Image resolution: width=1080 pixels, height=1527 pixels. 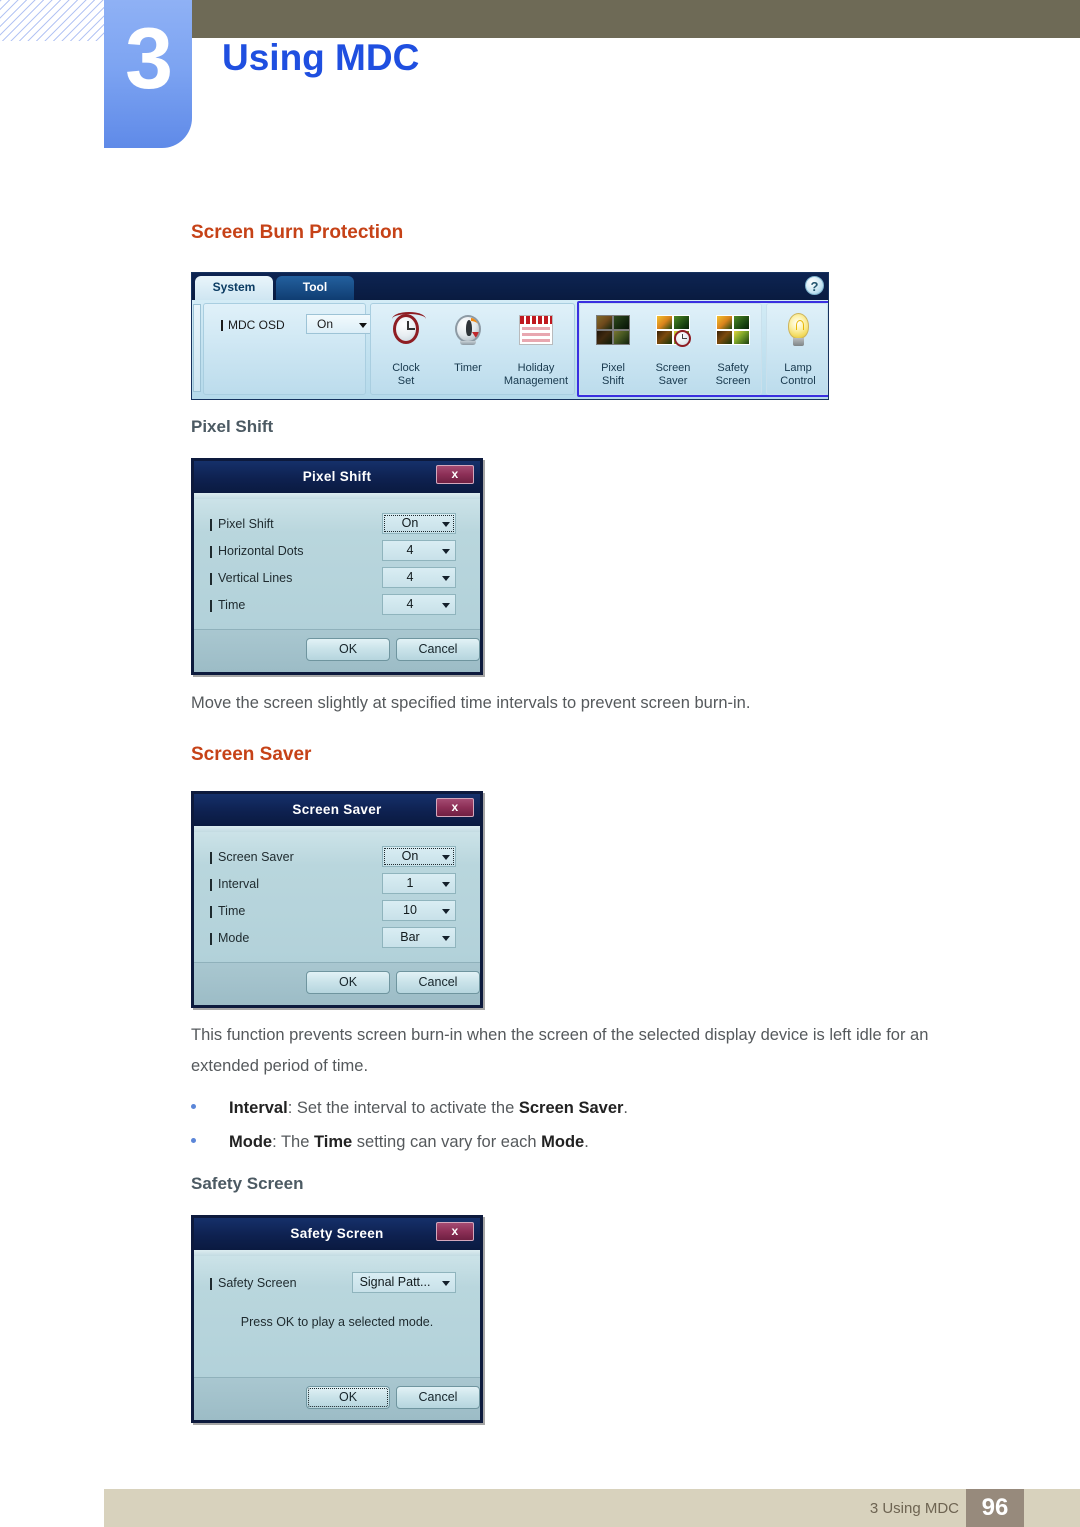 What do you see at coordinates (438, 1397) in the screenshot?
I see `safety-screen-cancel-button: Cancel` at bounding box center [438, 1397].